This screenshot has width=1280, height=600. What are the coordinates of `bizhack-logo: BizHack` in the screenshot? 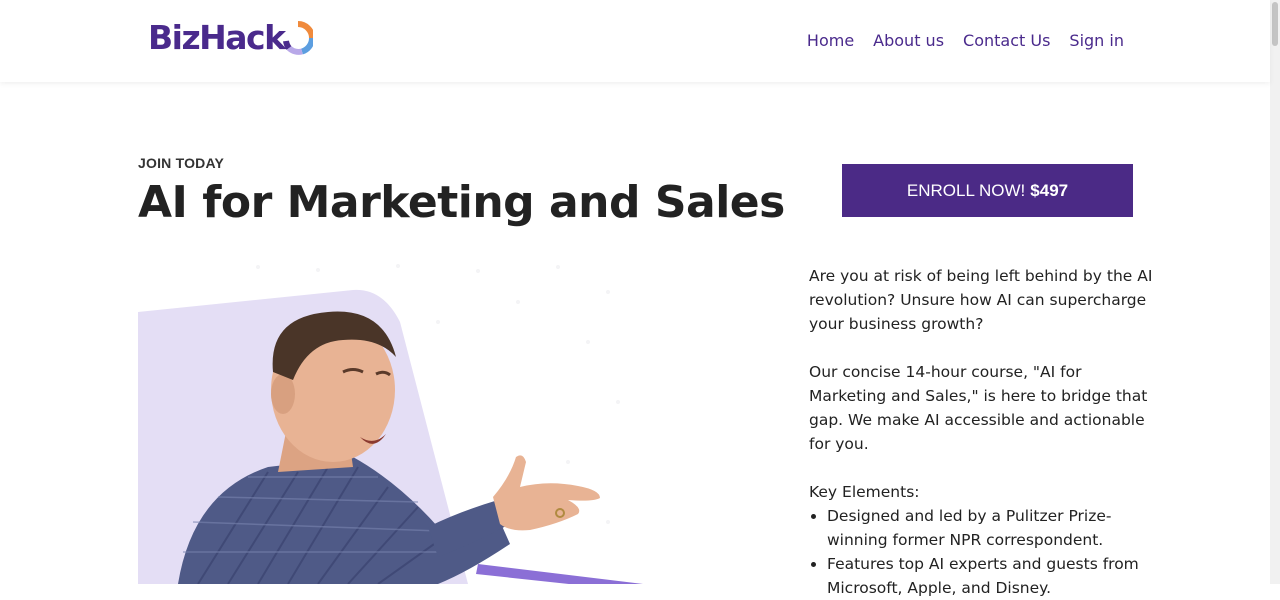 It's located at (230, 38).